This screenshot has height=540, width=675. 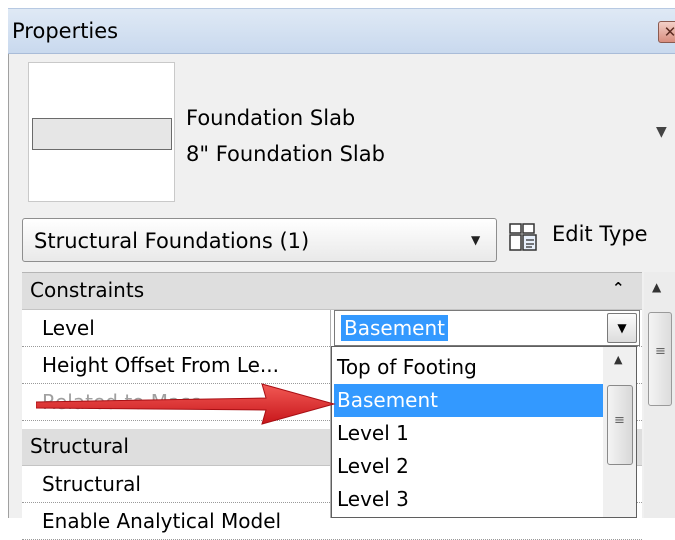 I want to click on edit-type-icon, so click(x=523, y=237).